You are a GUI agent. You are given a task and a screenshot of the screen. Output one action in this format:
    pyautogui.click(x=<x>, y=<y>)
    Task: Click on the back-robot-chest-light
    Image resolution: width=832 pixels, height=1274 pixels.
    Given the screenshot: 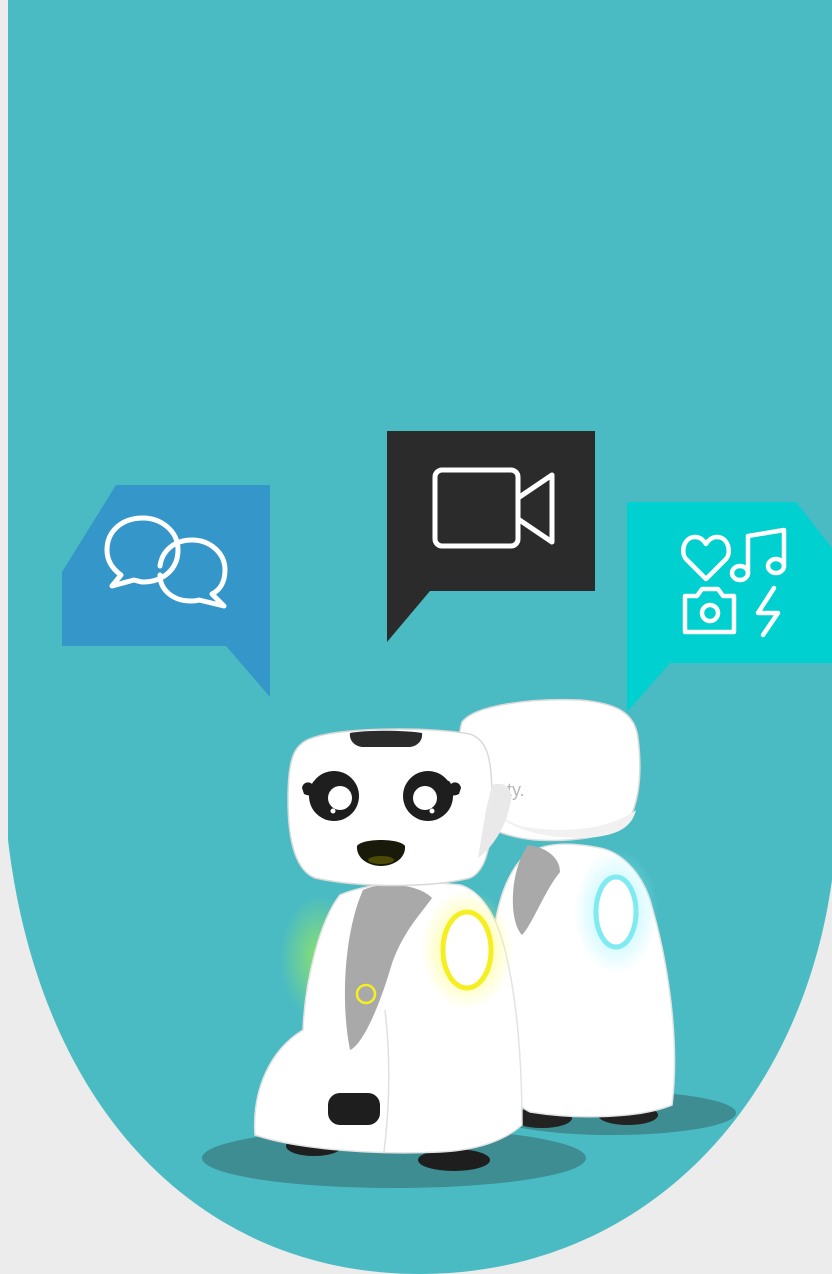 What is the action you would take?
    pyautogui.click(x=616, y=912)
    